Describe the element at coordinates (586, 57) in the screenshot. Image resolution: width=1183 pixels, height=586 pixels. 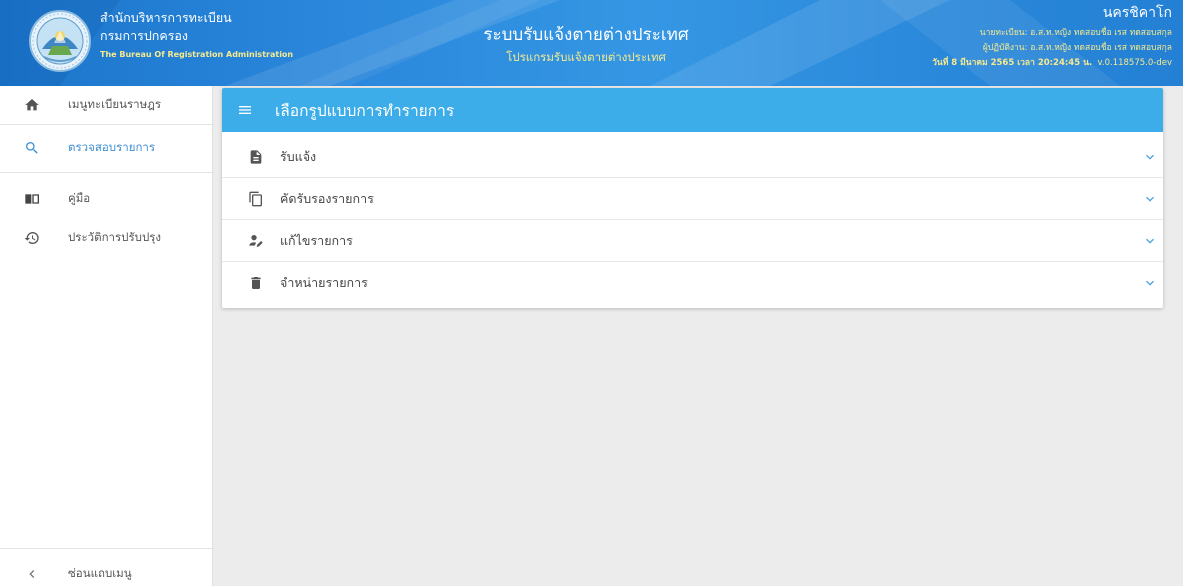
I see `program-title: โปรแกรมรับแจ้งตายต่างประเทศ` at that location.